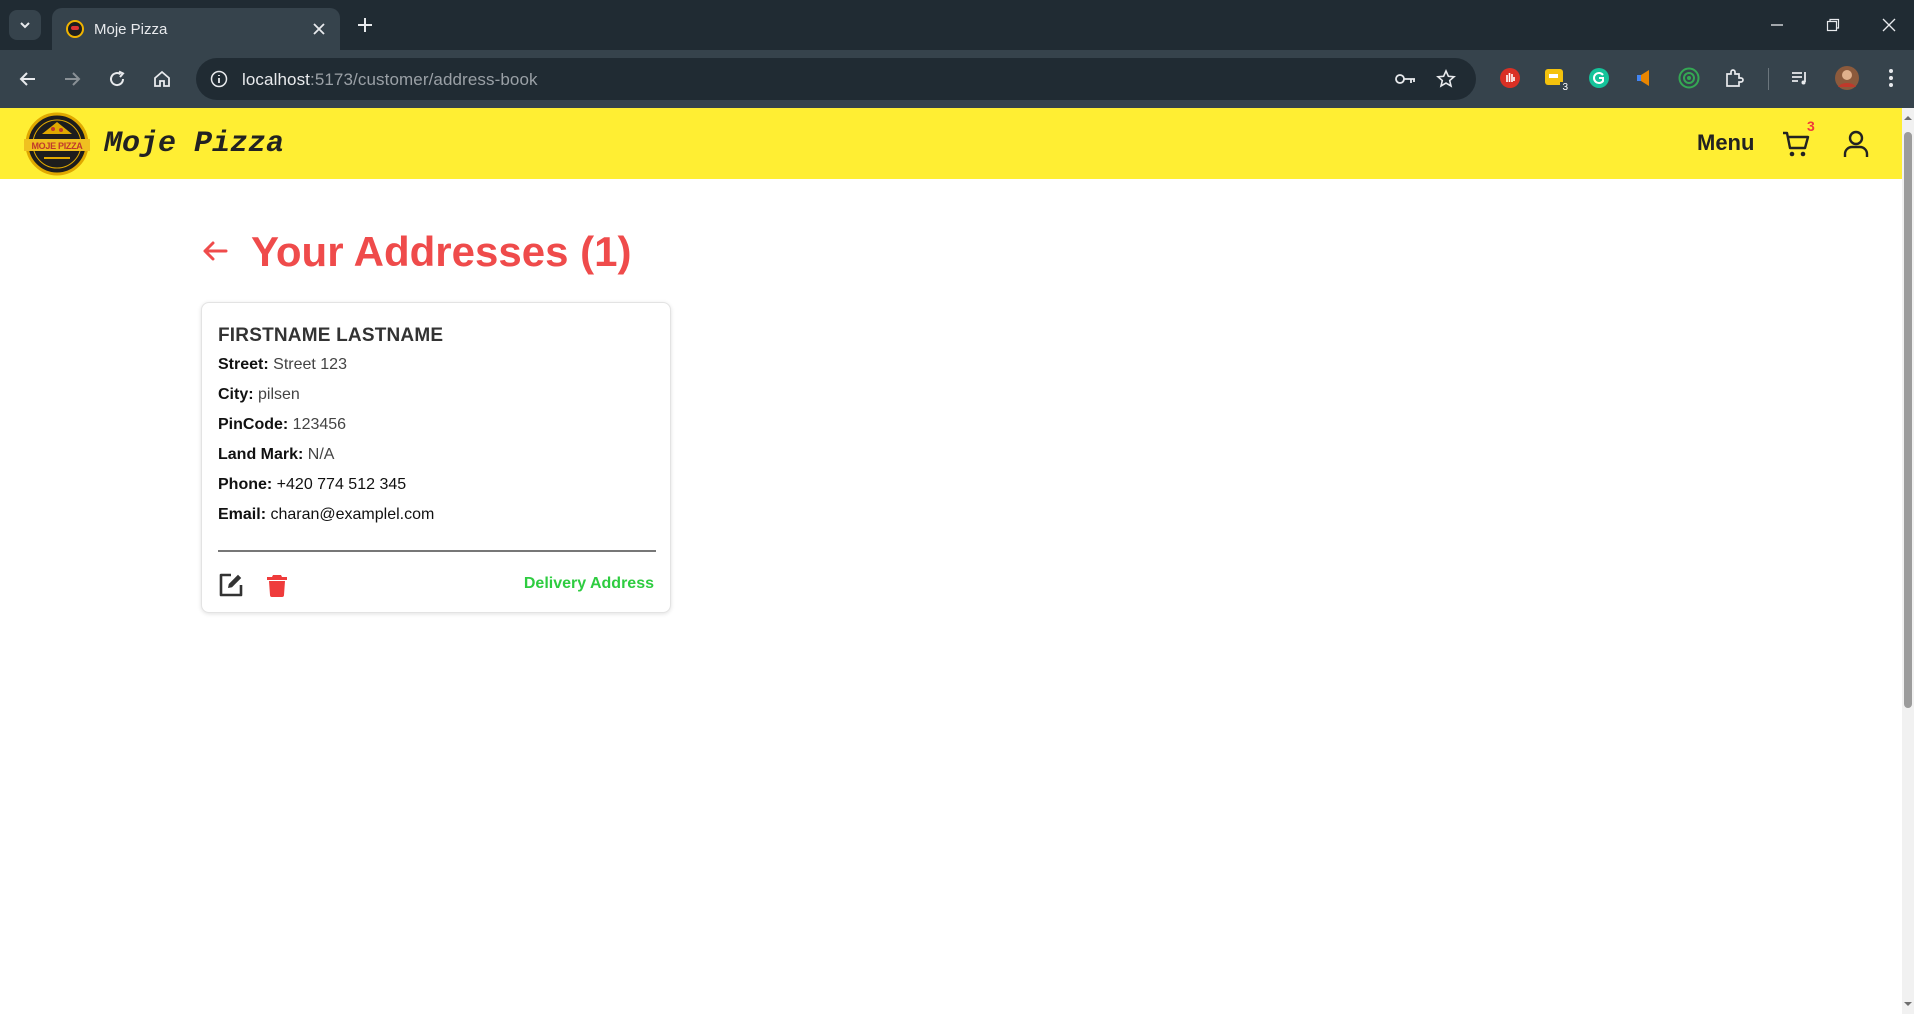 Image resolution: width=1914 pixels, height=1014 pixels. I want to click on puzzle-icon, so click(1735, 78).